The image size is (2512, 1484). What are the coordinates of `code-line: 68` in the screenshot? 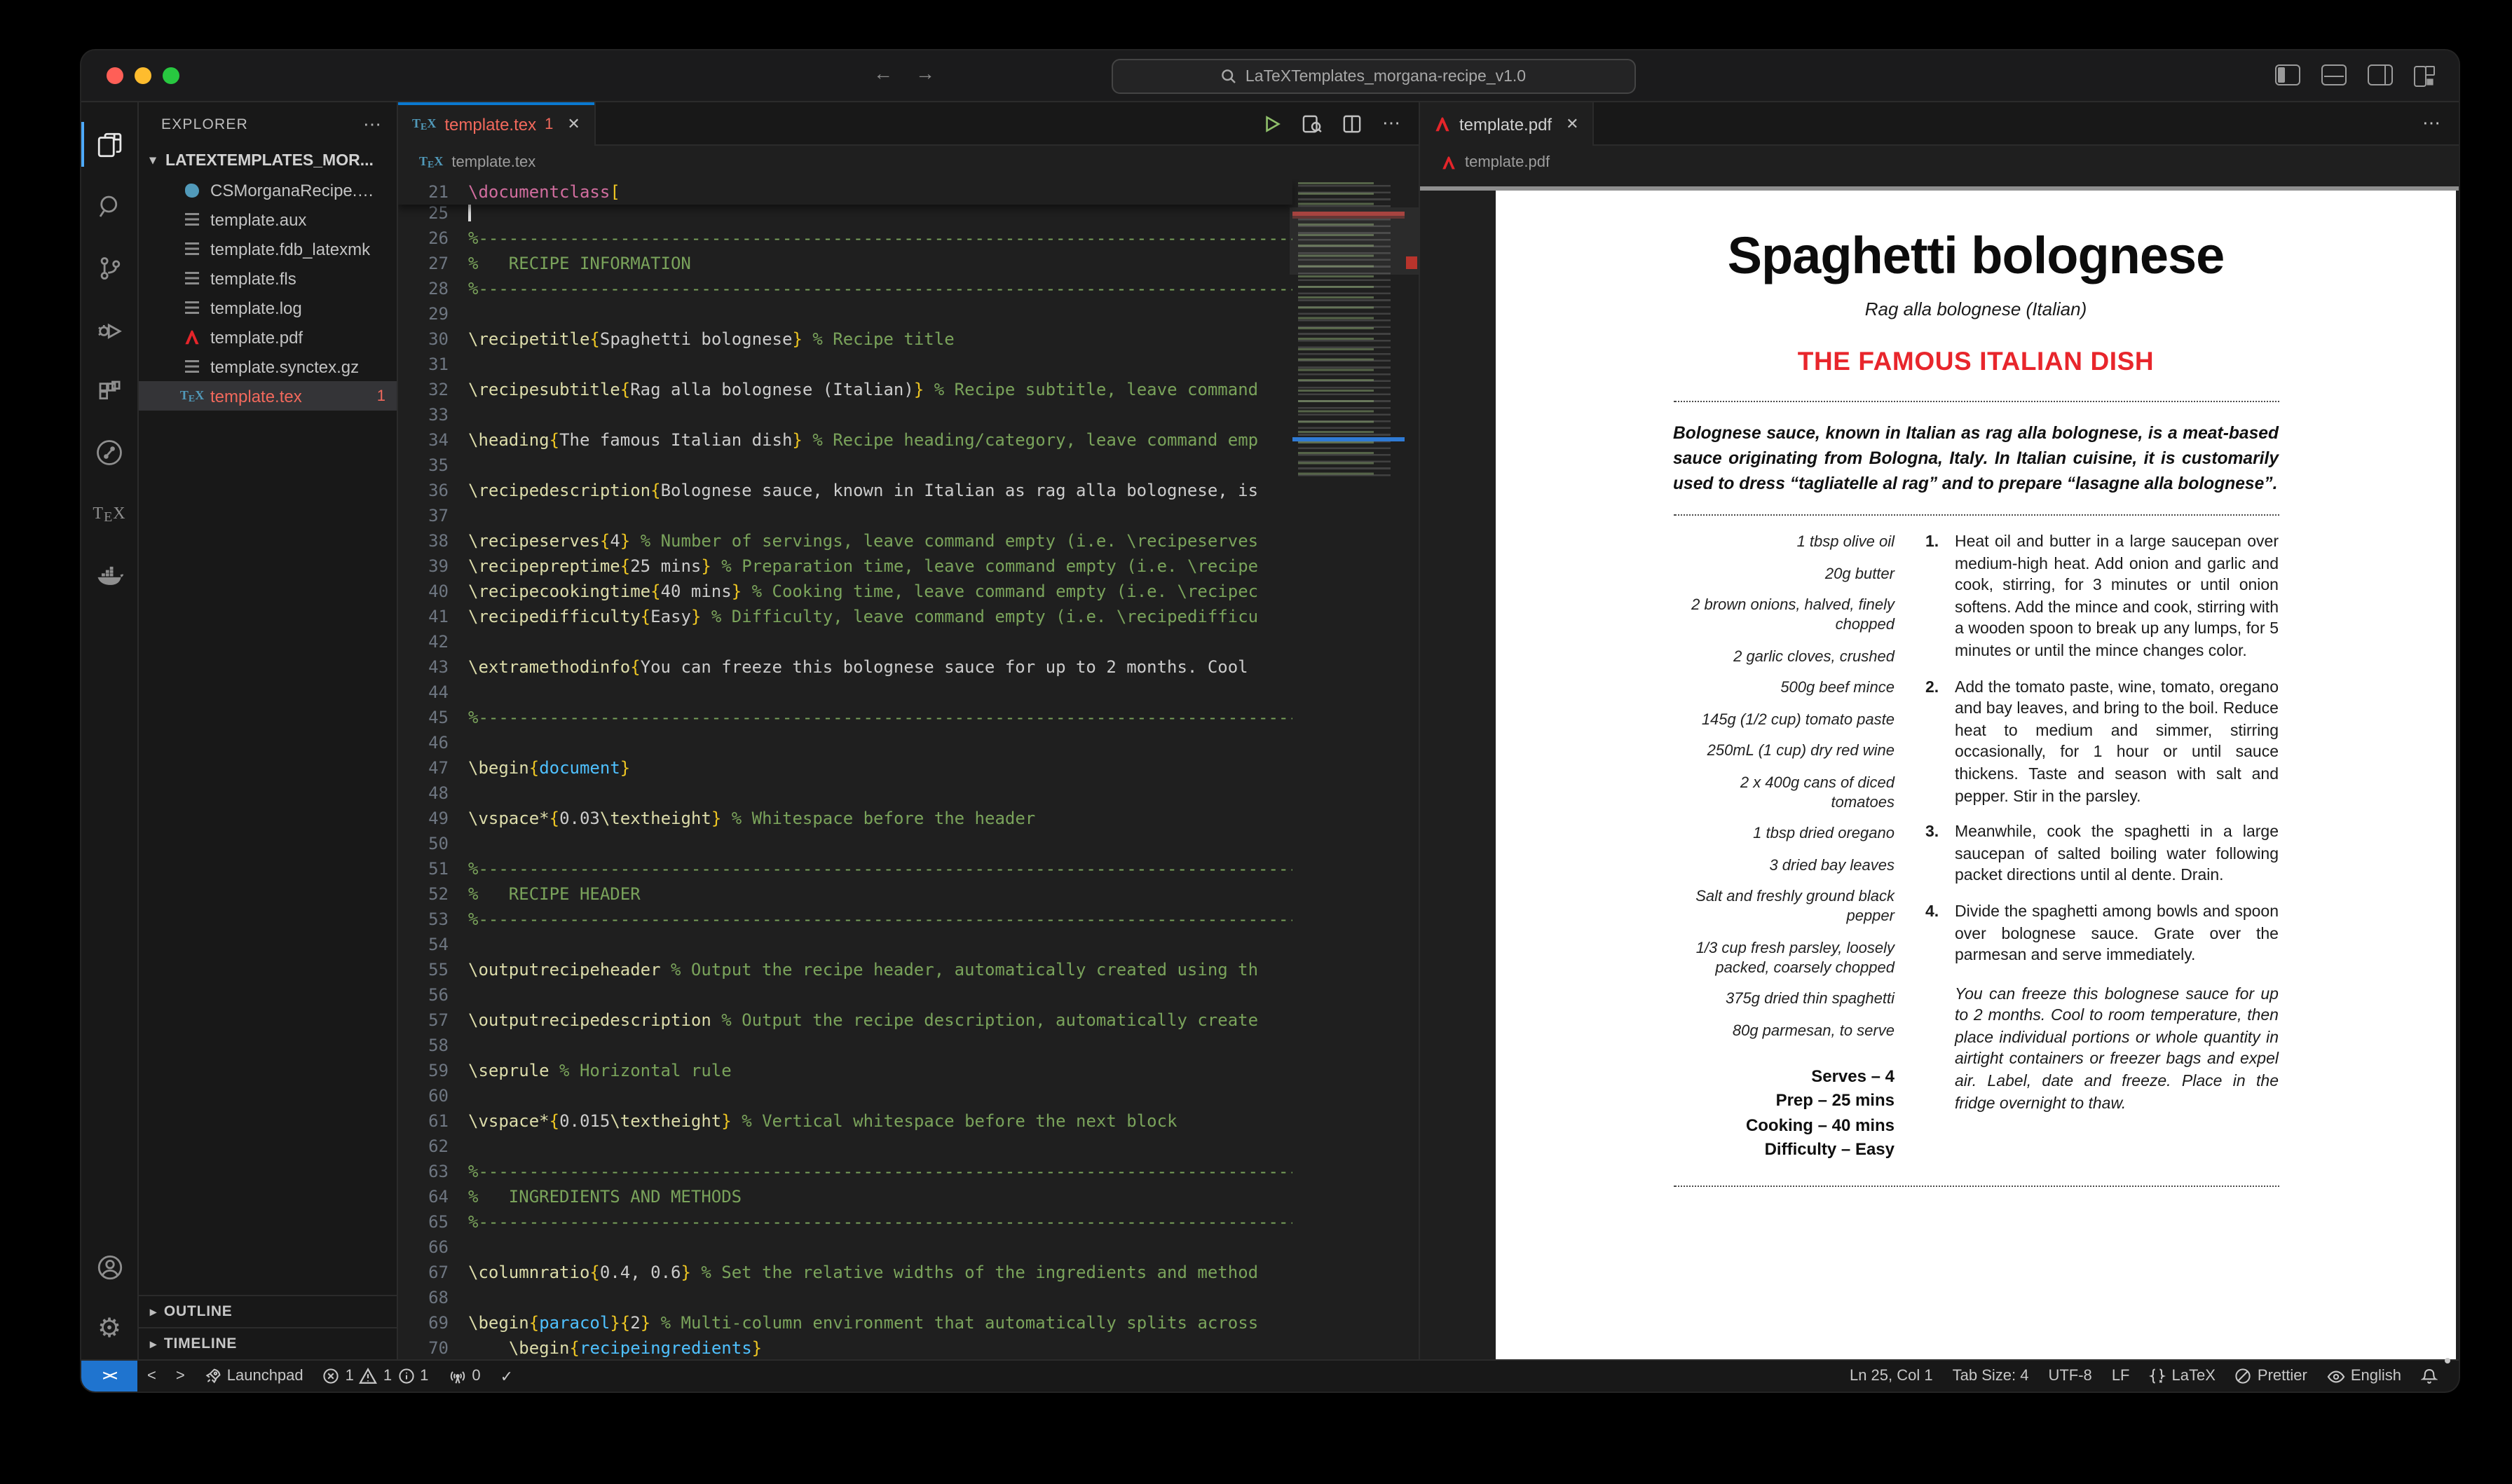 It's located at (845, 1297).